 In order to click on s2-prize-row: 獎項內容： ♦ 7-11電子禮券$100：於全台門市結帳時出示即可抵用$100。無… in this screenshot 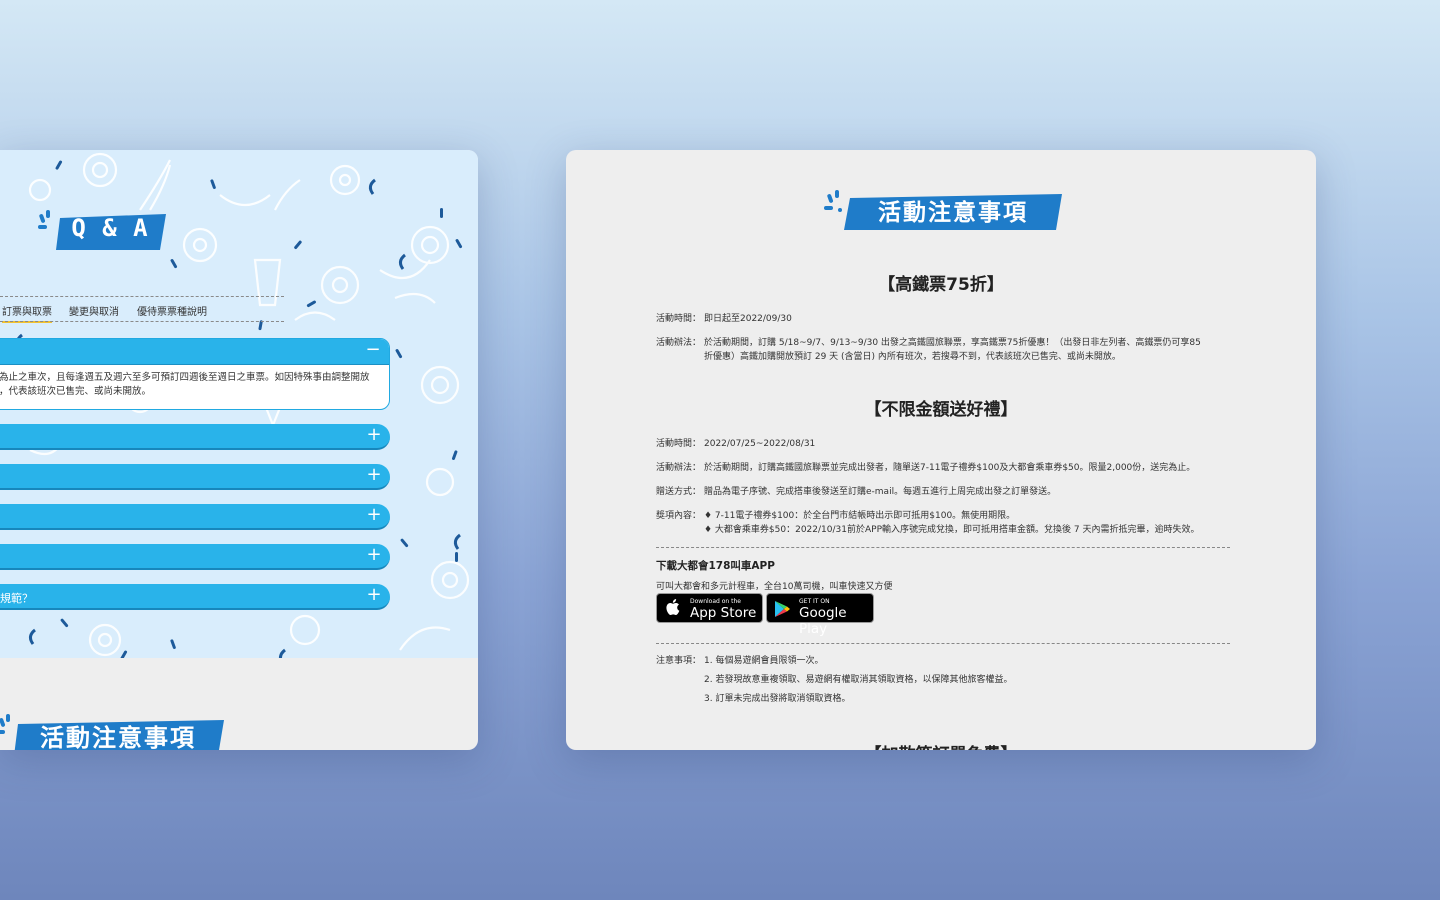, I will do `click(835, 516)`.